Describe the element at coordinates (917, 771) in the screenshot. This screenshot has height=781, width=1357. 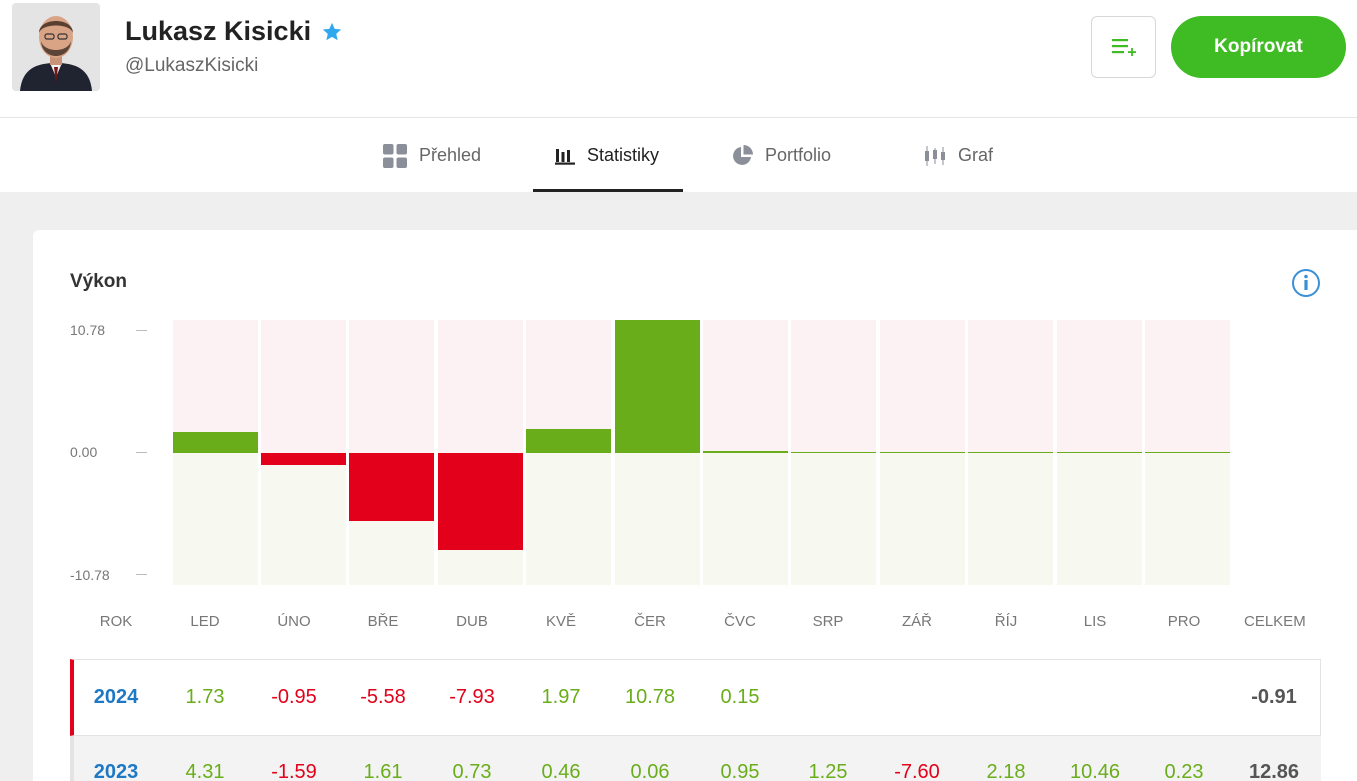
I see `month-value: -7.60` at that location.